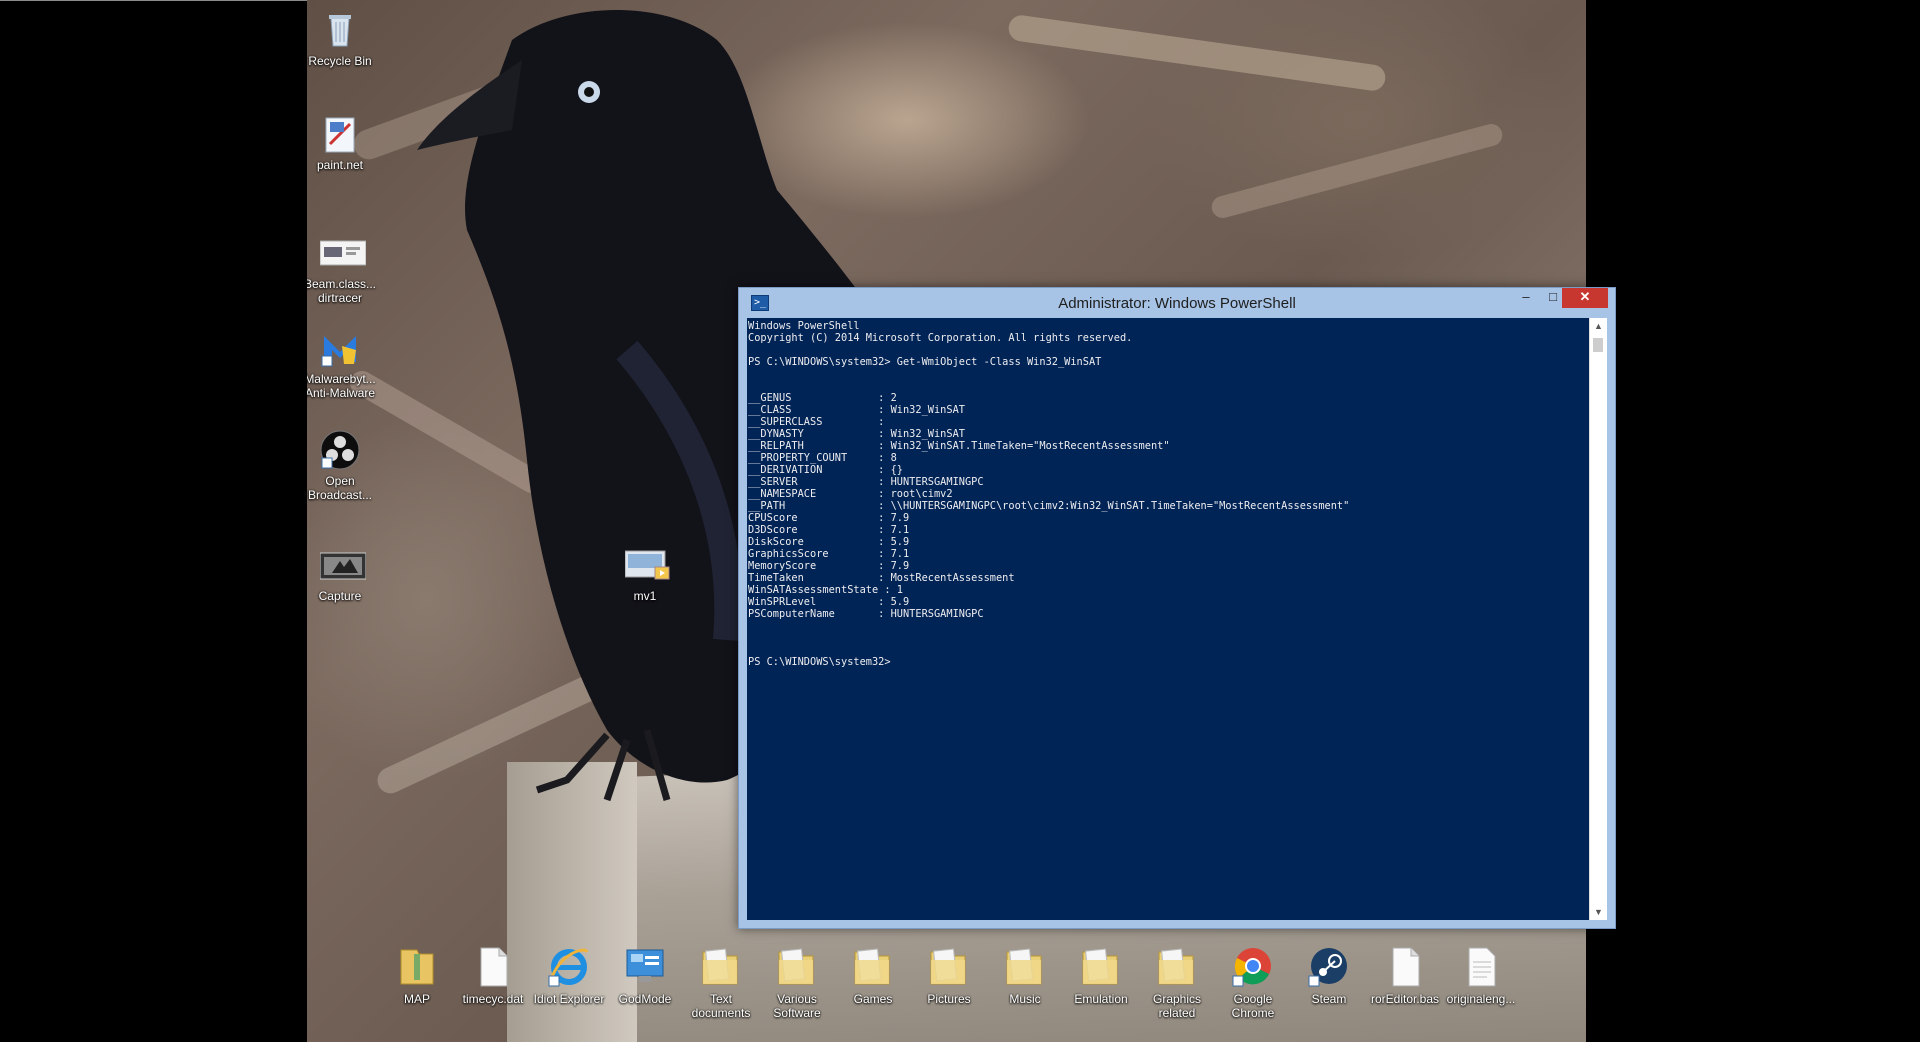 This screenshot has width=1920, height=1042. I want to click on desktop-icon-label: Text documents, so click(721, 1006).